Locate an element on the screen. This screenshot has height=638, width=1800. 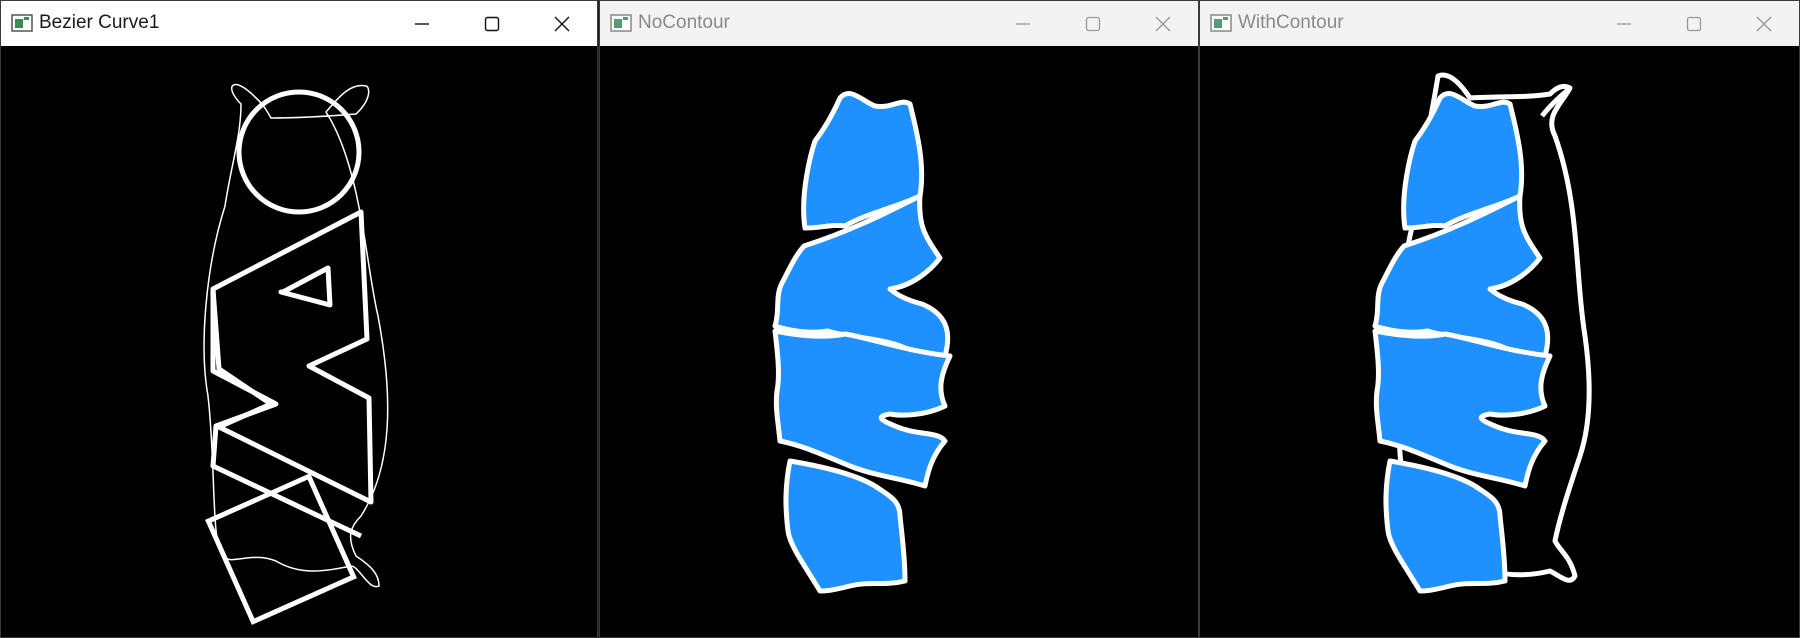
window-title: Bezier Curve1 is located at coordinates (99, 22).